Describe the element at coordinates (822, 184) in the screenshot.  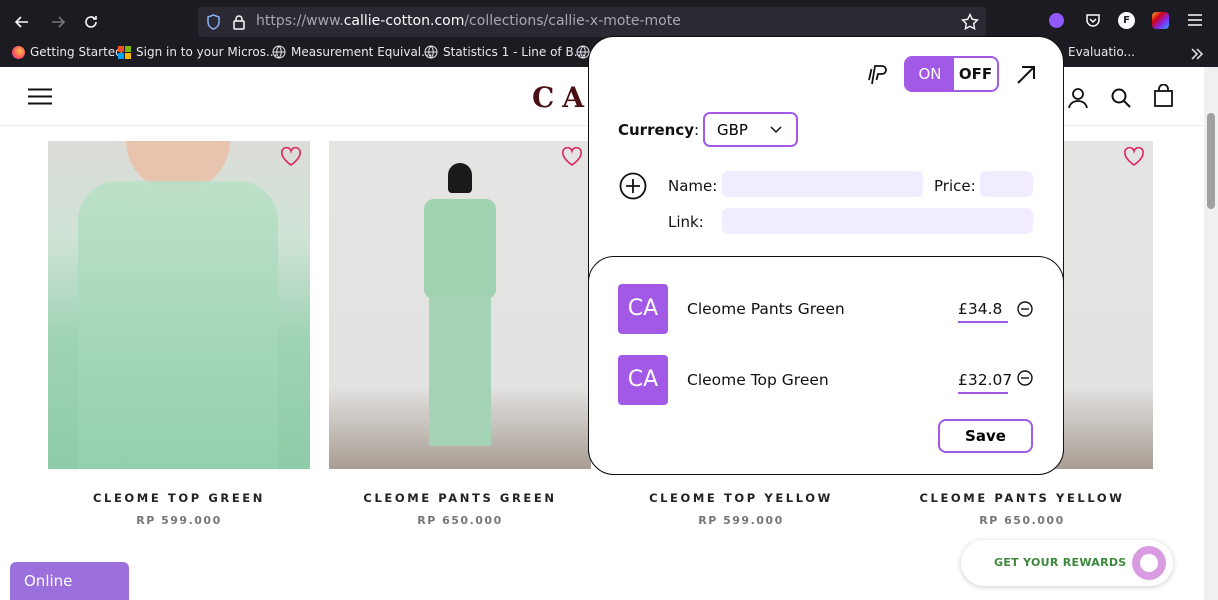
I see `name-input` at that location.